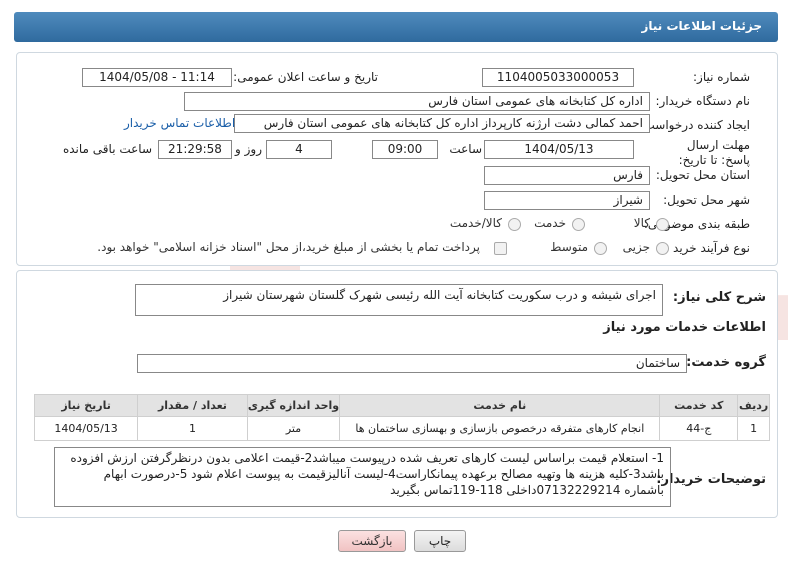 Image resolution: width=788 pixels, height=566 pixels. I want to click on purchase-option-minor: جزیی, so click(636, 247).